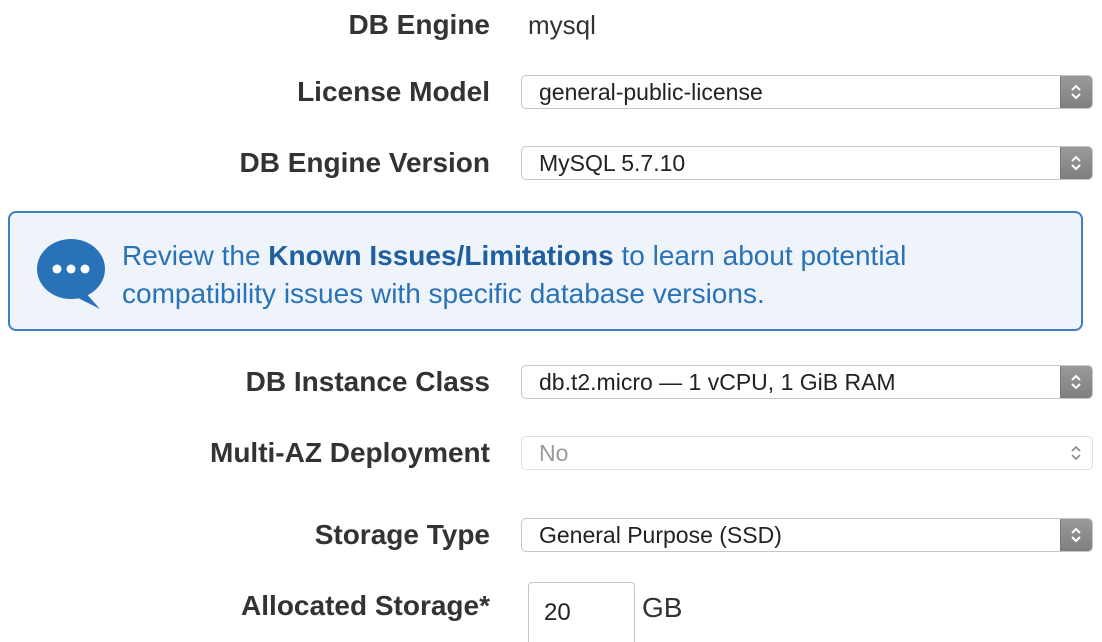  Describe the element at coordinates (807, 453) in the screenshot. I see `multi-az-select: No` at that location.